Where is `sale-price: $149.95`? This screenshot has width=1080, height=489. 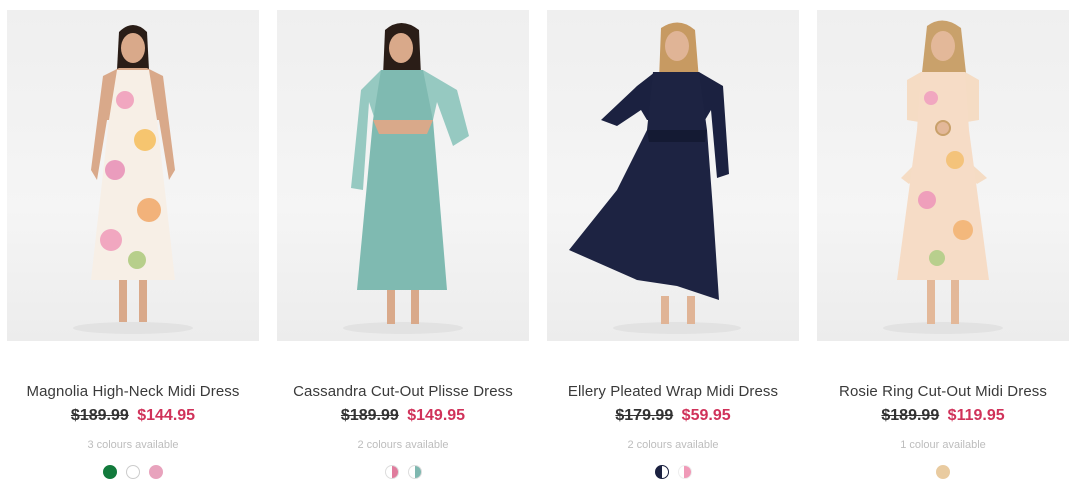 sale-price: $149.95 is located at coordinates (436, 415).